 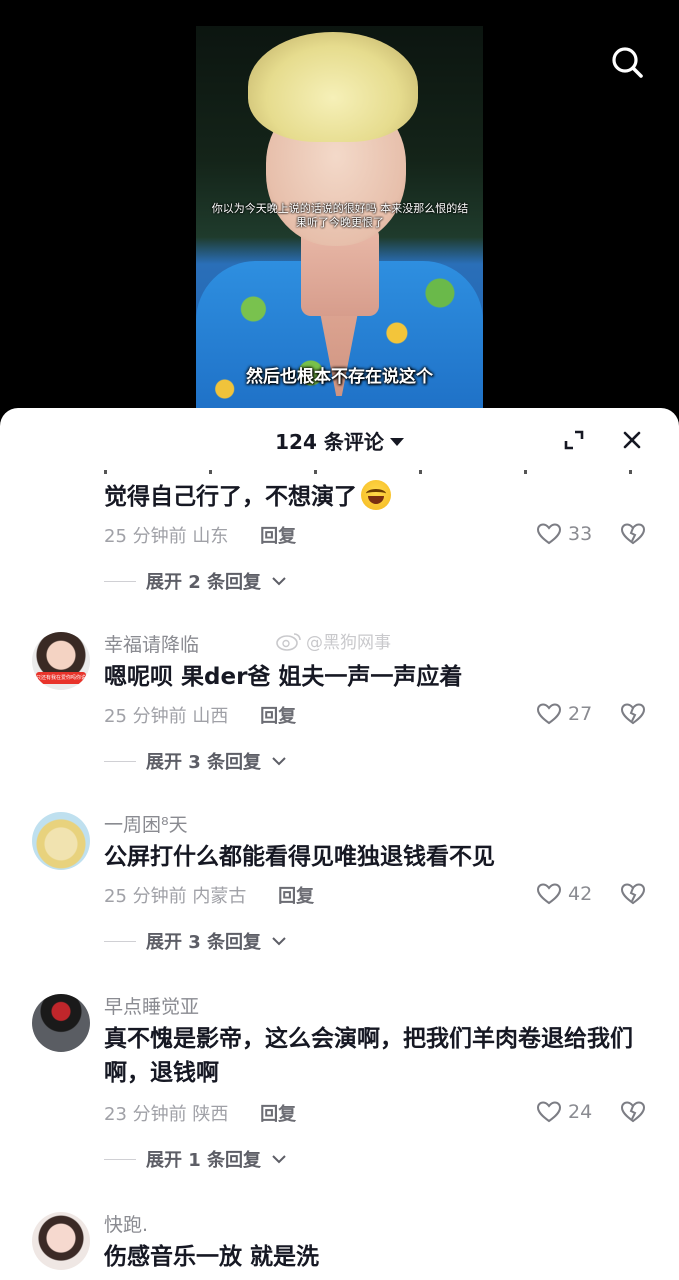 What do you see at coordinates (396, 441) in the screenshot?
I see `caret-down-icon` at bounding box center [396, 441].